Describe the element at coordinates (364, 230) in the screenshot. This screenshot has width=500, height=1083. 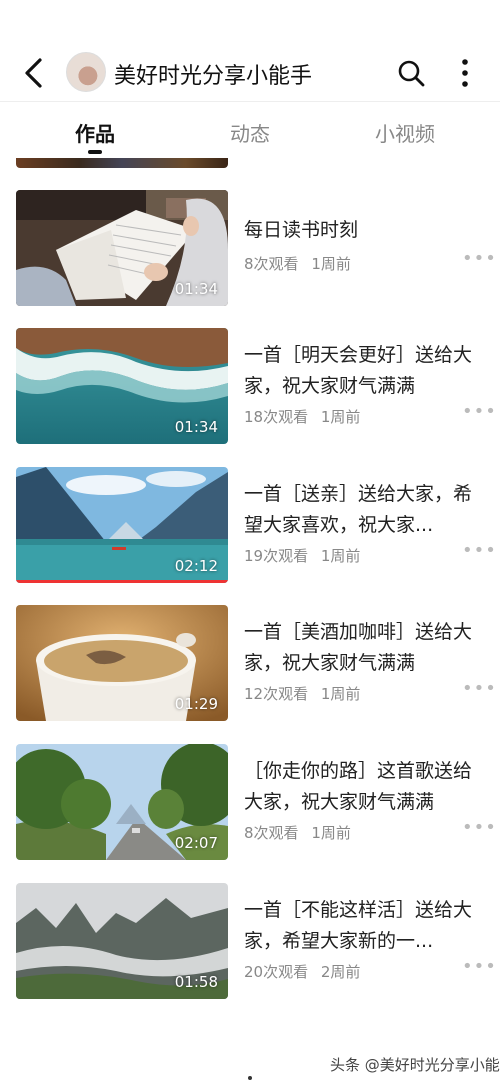
I see `video-title: 每日读书时刻` at that location.